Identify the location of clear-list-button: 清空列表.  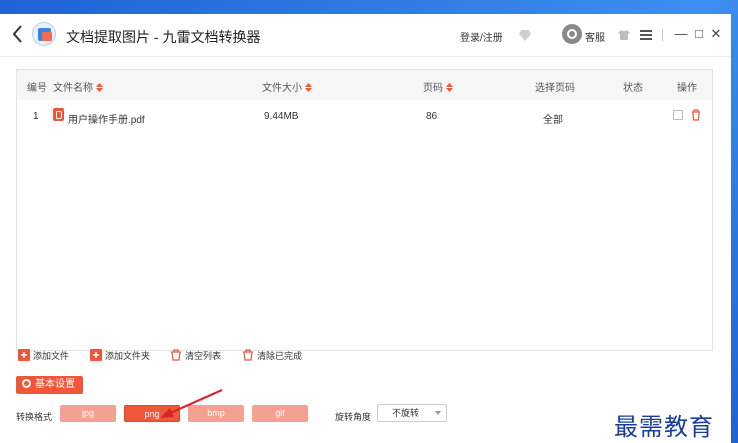
(195, 357).